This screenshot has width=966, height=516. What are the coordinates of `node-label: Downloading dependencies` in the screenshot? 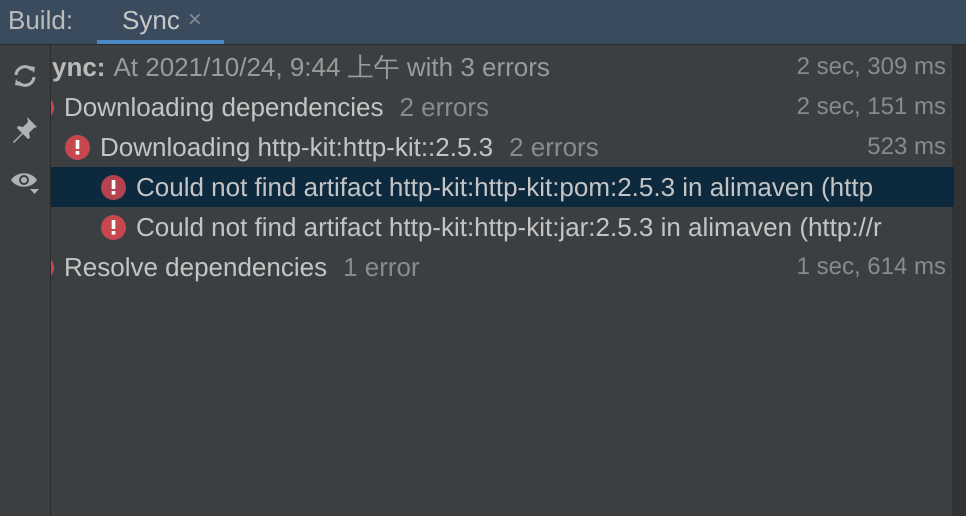 It's located at (224, 107).